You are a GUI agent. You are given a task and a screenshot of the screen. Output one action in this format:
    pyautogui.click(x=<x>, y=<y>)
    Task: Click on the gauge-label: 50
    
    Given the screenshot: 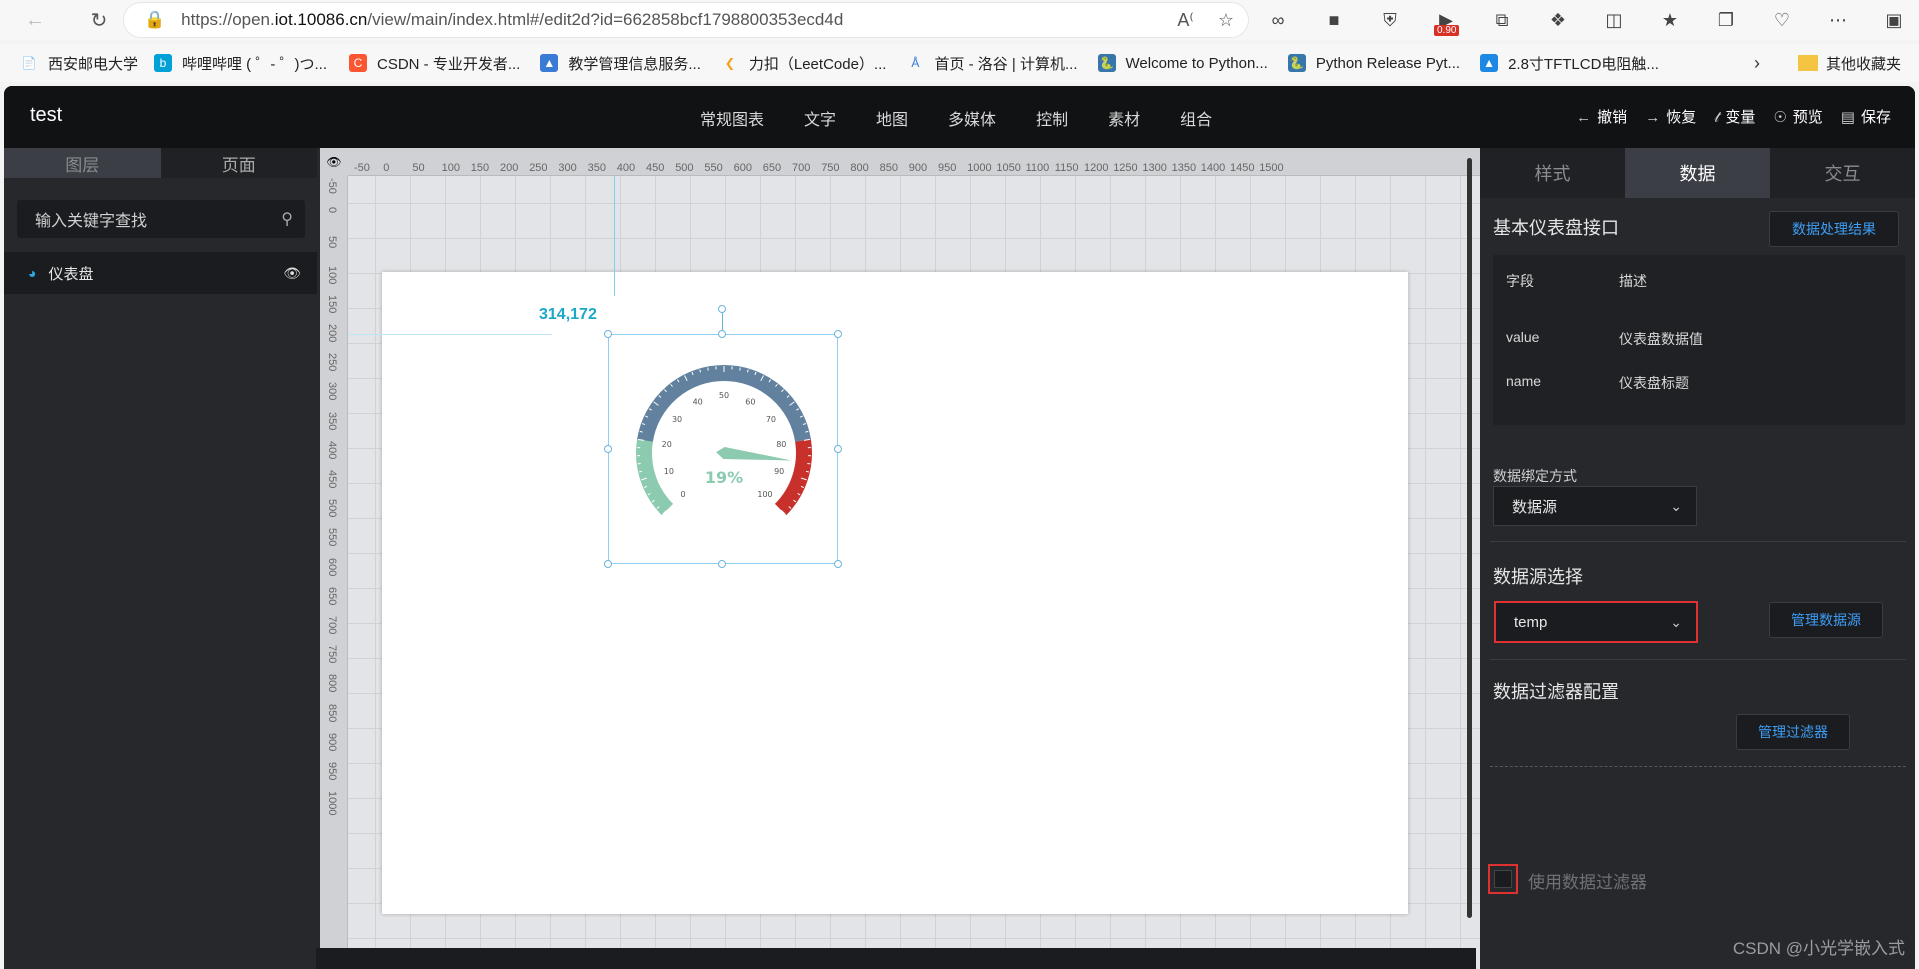 What is the action you would take?
    pyautogui.click(x=724, y=395)
    